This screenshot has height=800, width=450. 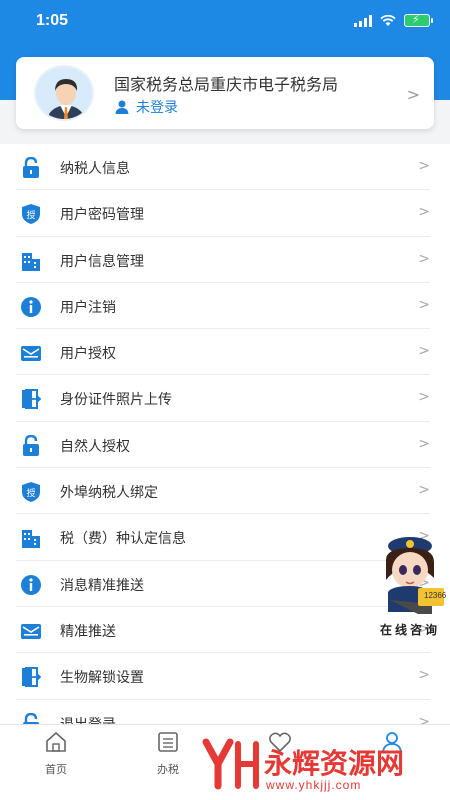 I want to click on menu-item: 消息精准推送 >, so click(x=223, y=584).